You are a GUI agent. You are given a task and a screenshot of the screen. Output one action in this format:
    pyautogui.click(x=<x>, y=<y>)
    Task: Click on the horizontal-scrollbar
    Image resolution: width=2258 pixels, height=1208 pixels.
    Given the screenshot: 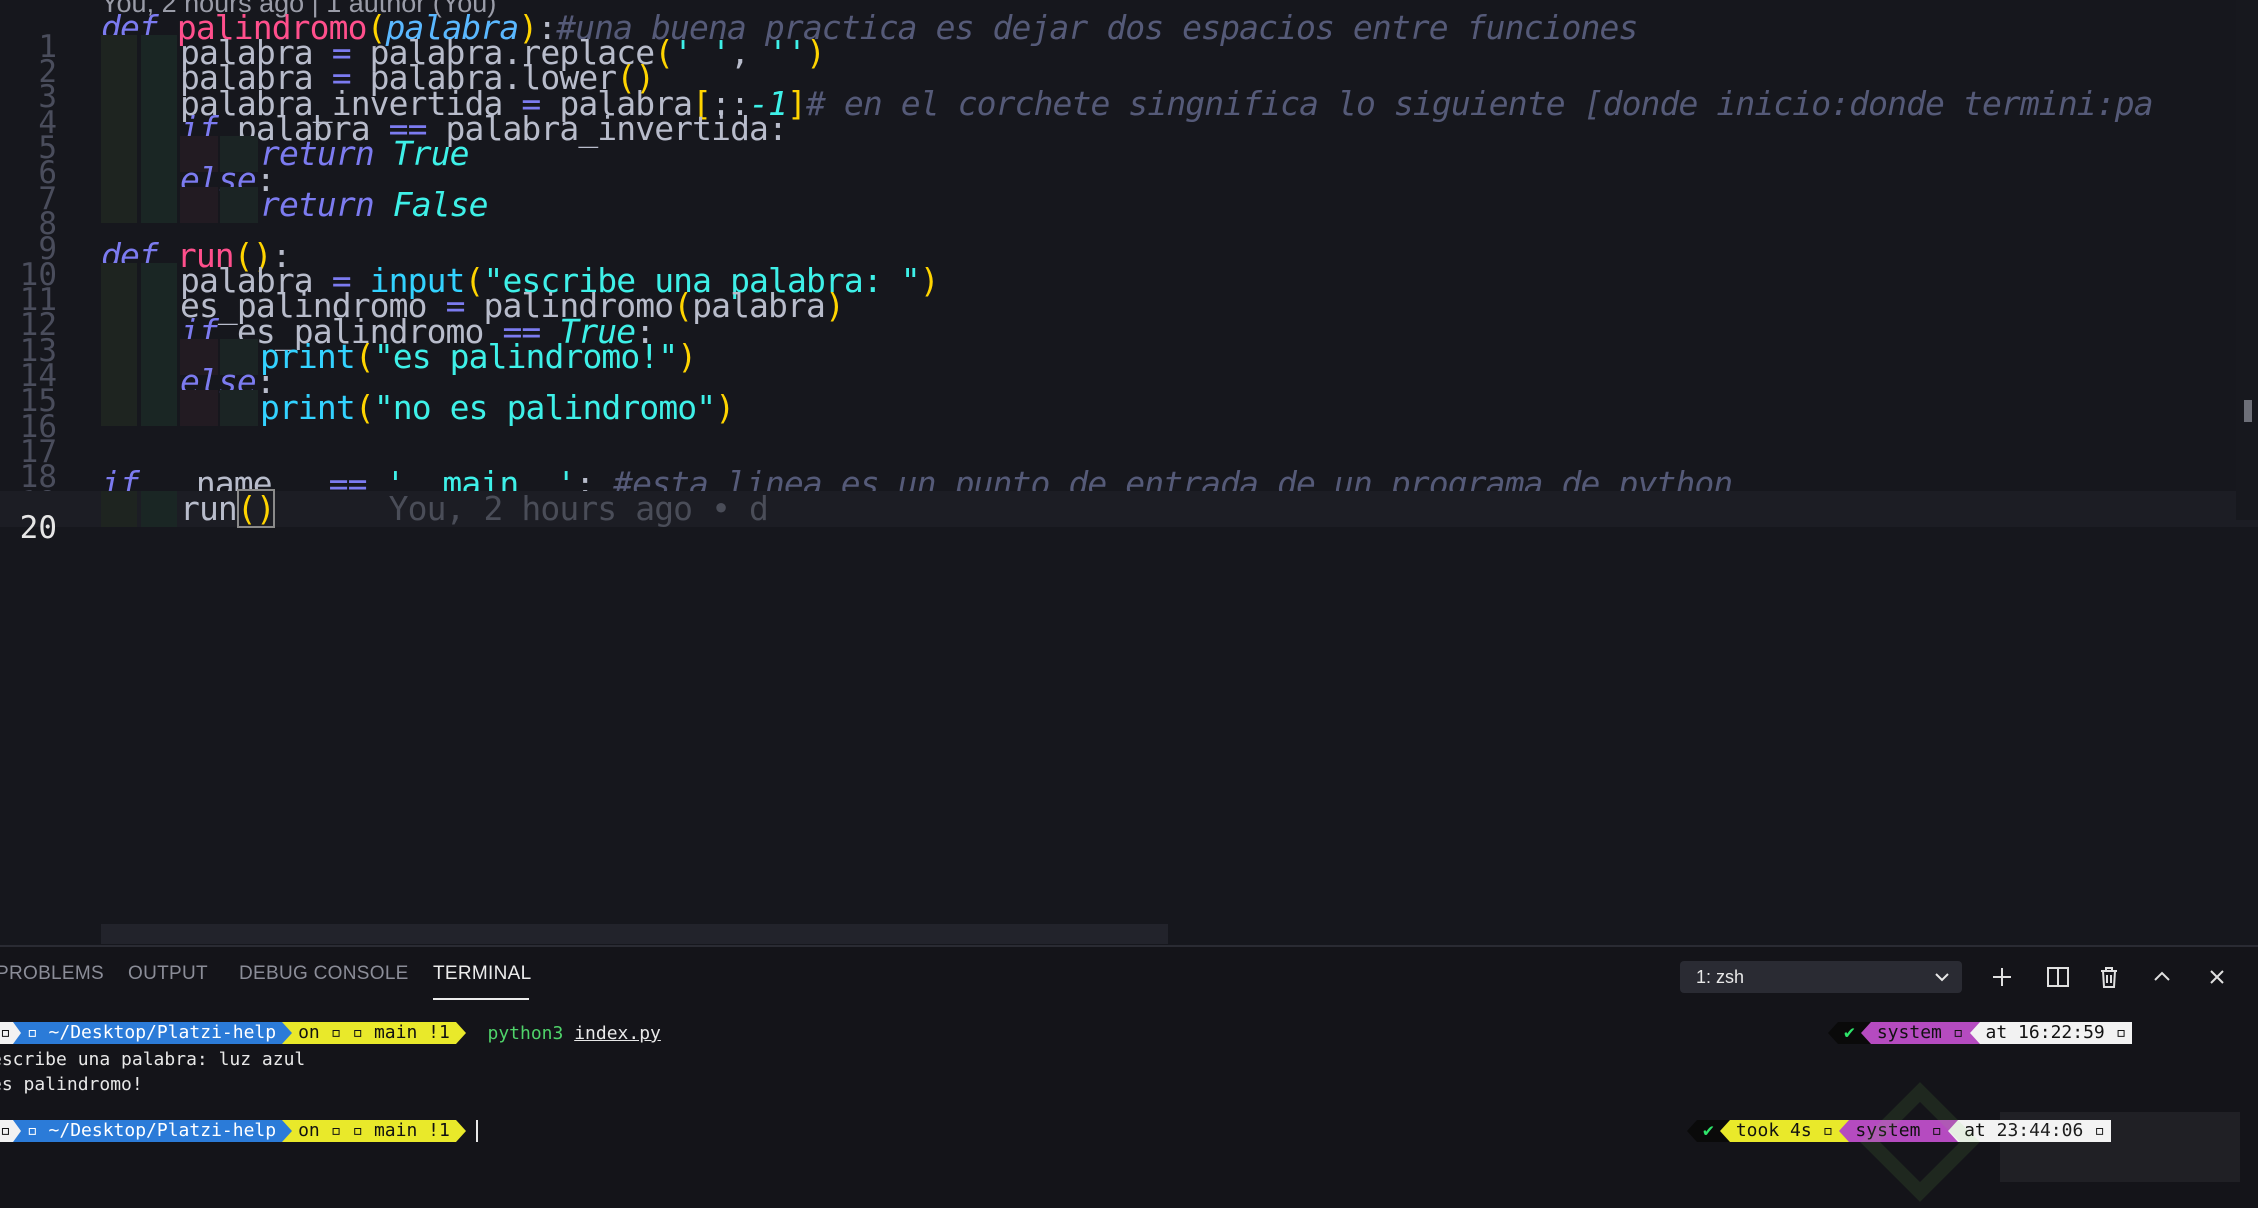 What is the action you would take?
    pyautogui.click(x=634, y=934)
    